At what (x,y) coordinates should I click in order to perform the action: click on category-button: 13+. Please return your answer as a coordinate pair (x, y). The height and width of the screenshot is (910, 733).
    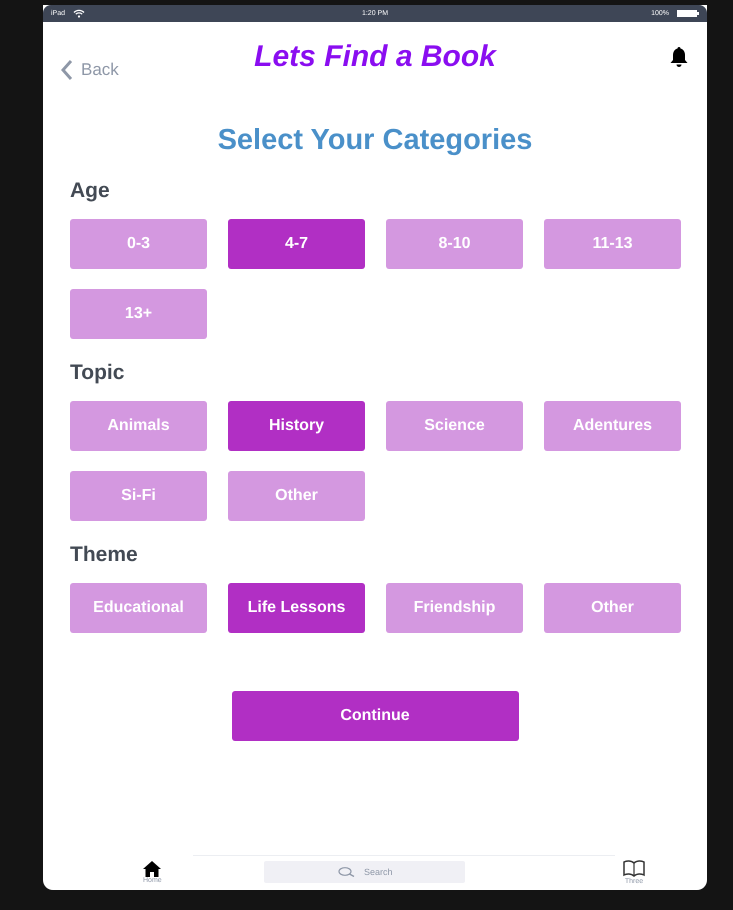
    Looking at the image, I should click on (138, 314).